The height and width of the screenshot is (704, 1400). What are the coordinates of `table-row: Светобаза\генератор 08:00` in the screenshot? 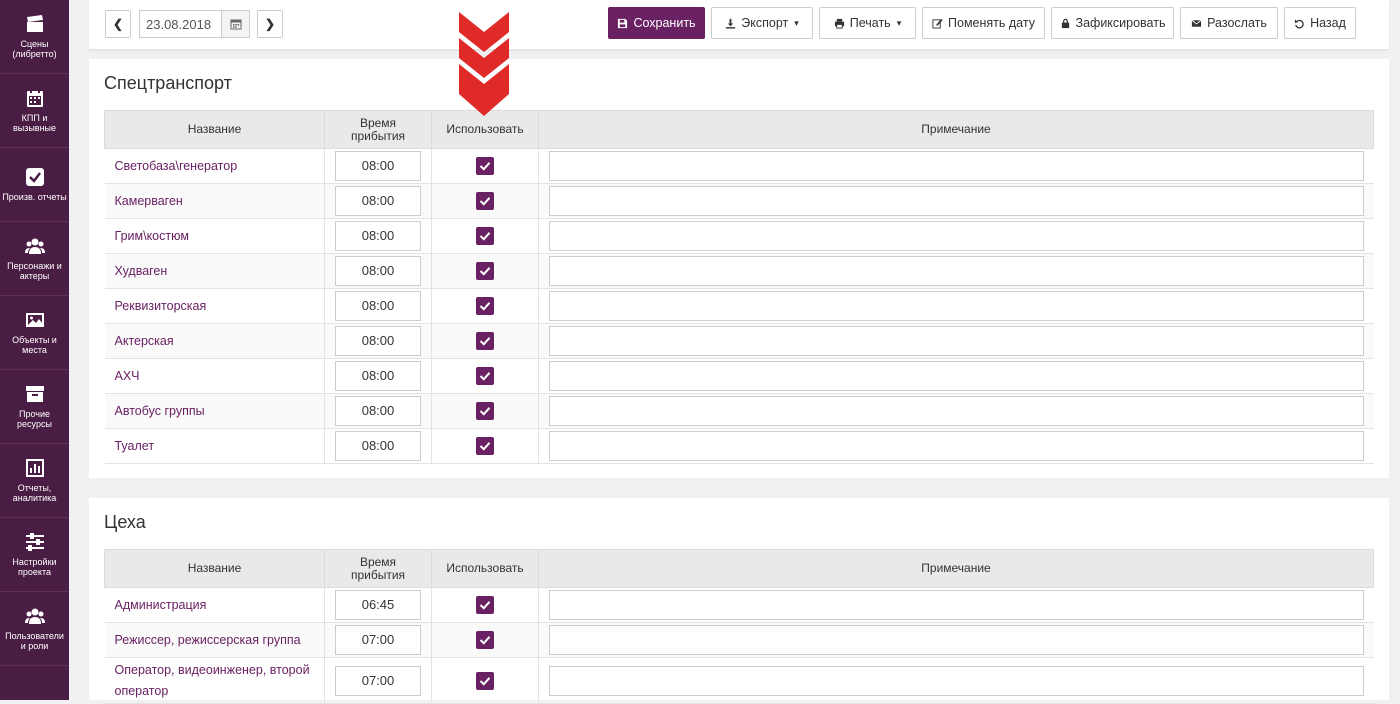 It's located at (739, 166).